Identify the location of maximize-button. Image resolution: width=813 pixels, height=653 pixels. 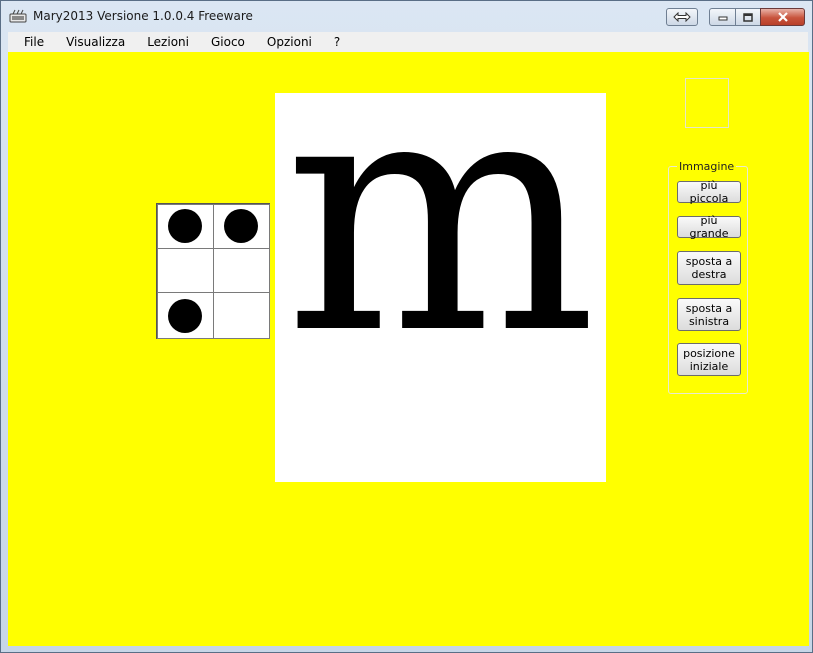
(748, 17).